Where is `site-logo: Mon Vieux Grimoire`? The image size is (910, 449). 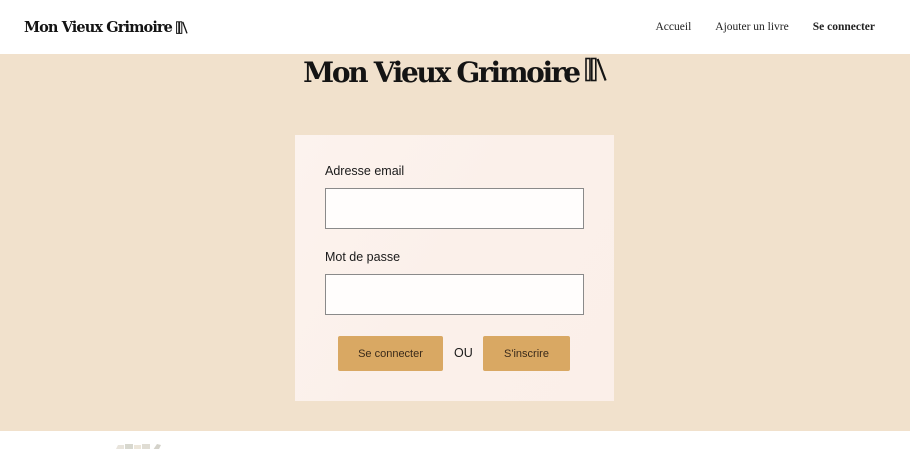
site-logo: Mon Vieux Grimoire is located at coordinates (106, 27).